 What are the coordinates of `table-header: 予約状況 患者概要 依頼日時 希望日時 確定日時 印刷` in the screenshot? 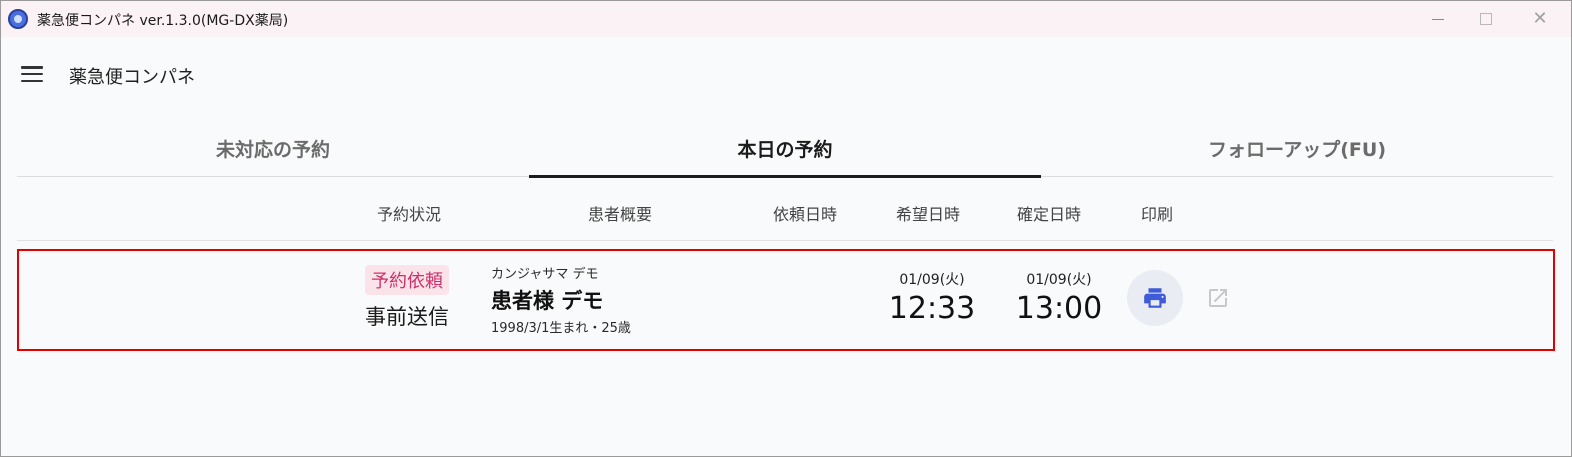 It's located at (785, 214).